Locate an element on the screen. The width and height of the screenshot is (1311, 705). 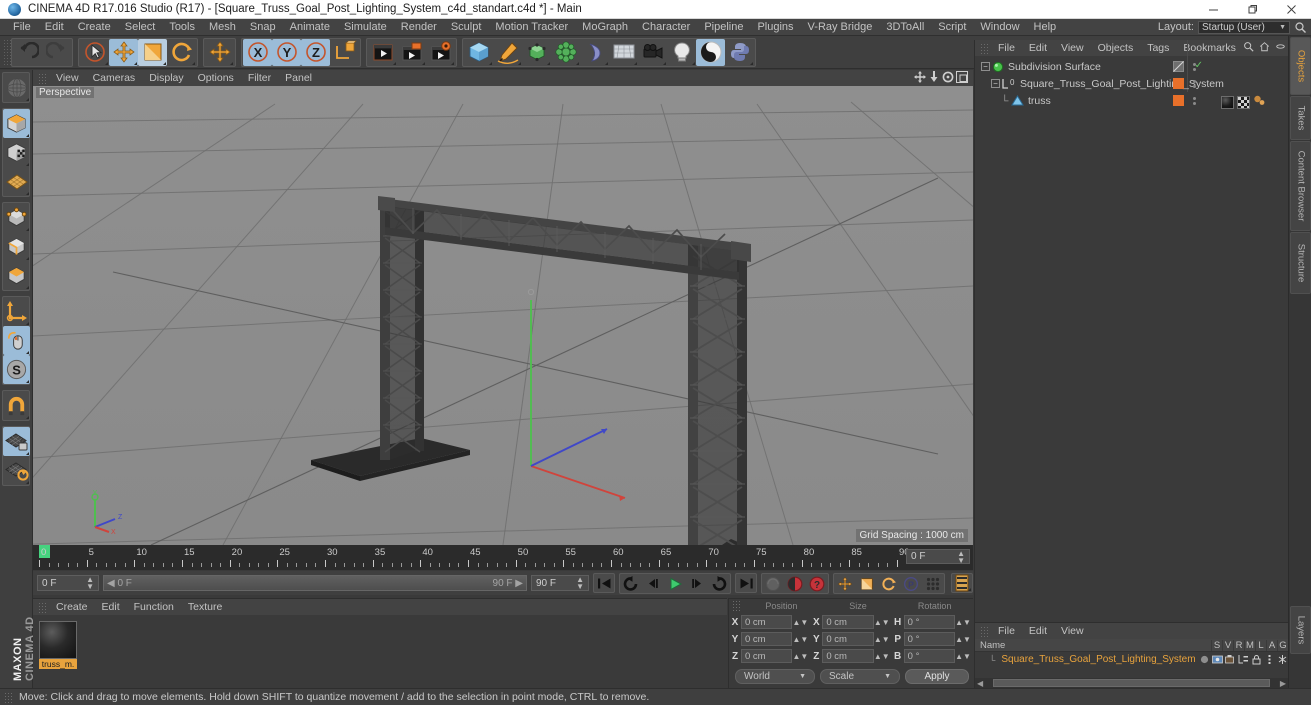
toolbar-grip is located at coordinates (7, 52).